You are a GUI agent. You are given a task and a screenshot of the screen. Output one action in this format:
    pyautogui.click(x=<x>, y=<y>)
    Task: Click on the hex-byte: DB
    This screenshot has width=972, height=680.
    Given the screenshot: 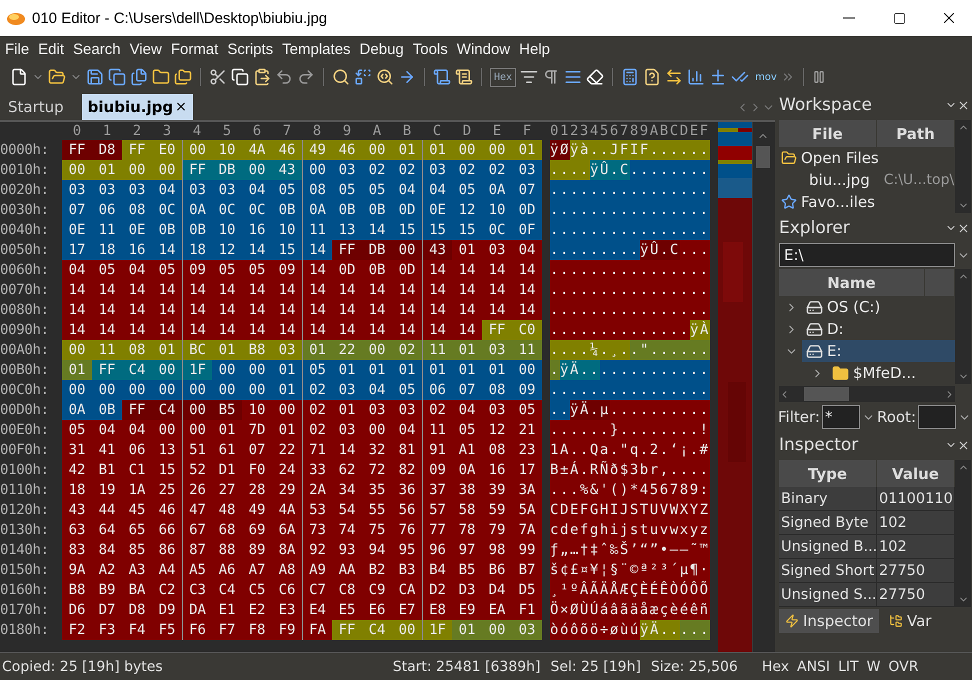 What is the action you would take?
    pyautogui.click(x=377, y=250)
    